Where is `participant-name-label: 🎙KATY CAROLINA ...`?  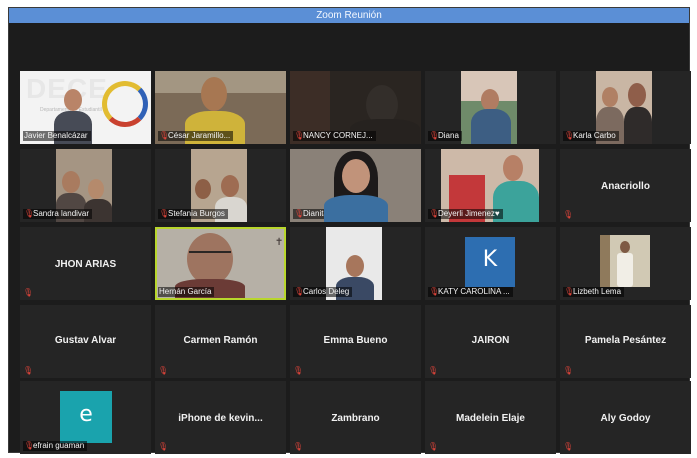 participant-name-label: 🎙KATY CAROLINA ... is located at coordinates (470, 292).